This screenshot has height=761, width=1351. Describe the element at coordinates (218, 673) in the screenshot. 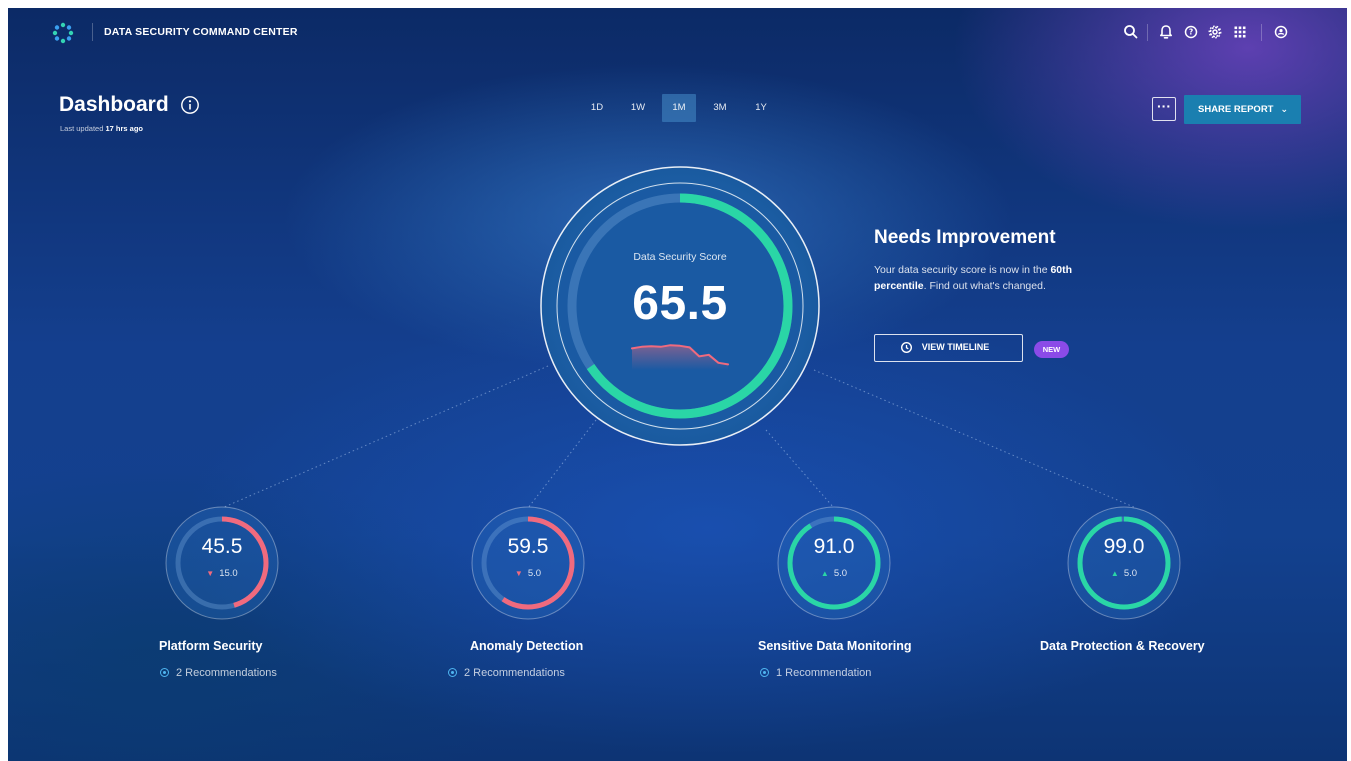

I see `platform-security-recommendations: 2 Recommendations` at that location.